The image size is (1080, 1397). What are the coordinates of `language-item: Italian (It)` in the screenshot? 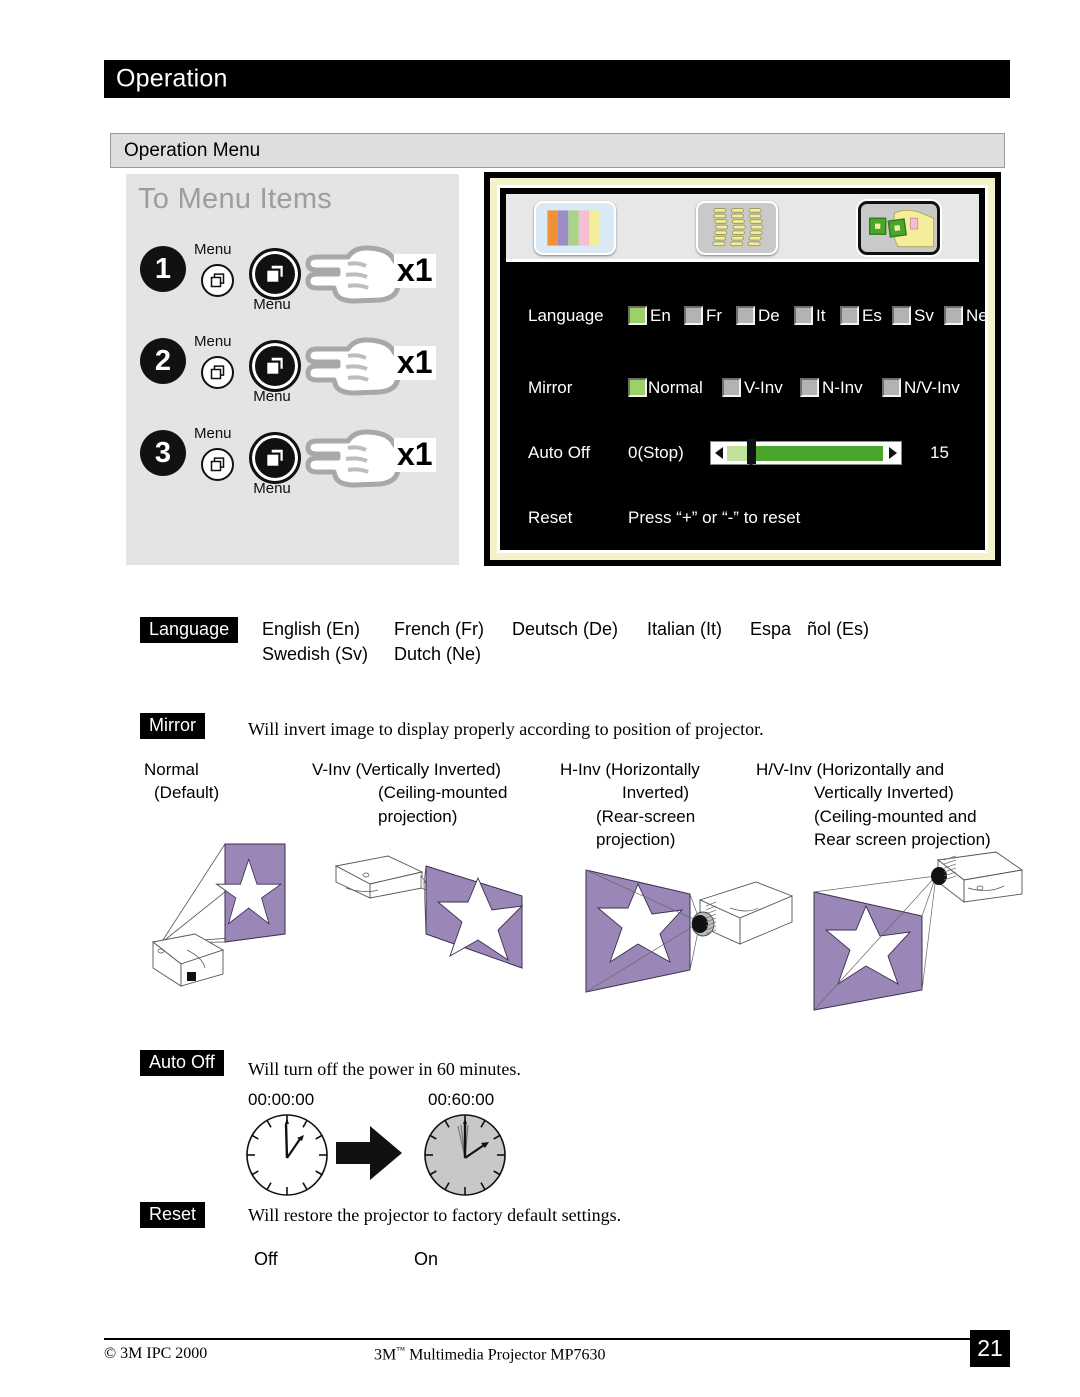 It's located at (685, 629).